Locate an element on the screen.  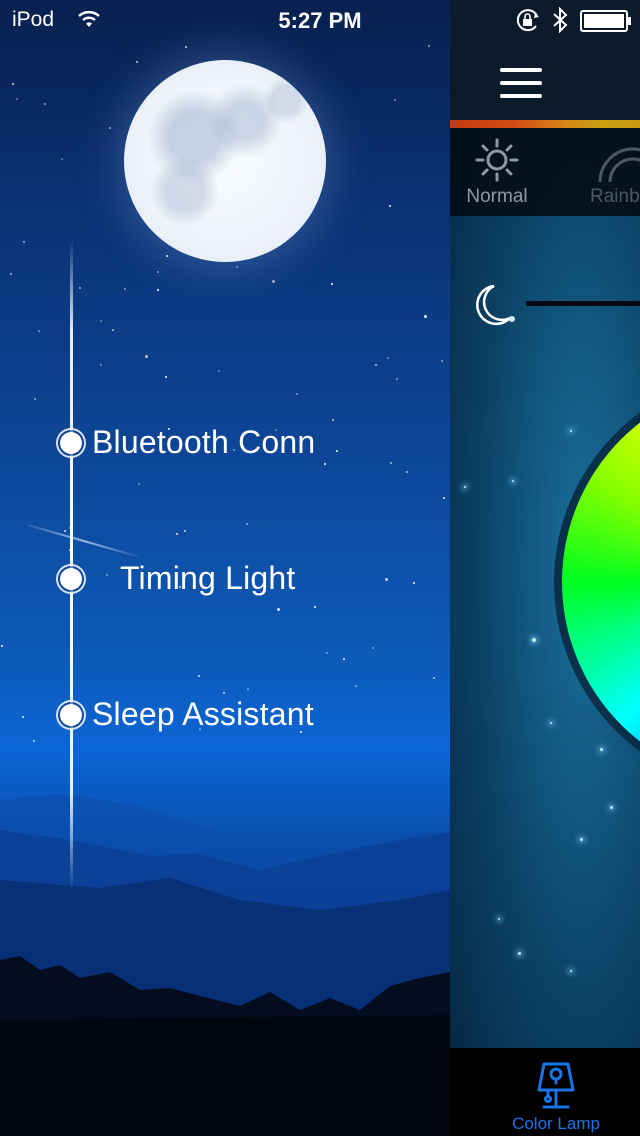
tab-color-lamp-label: Color Lamp is located at coordinates (556, 1123).